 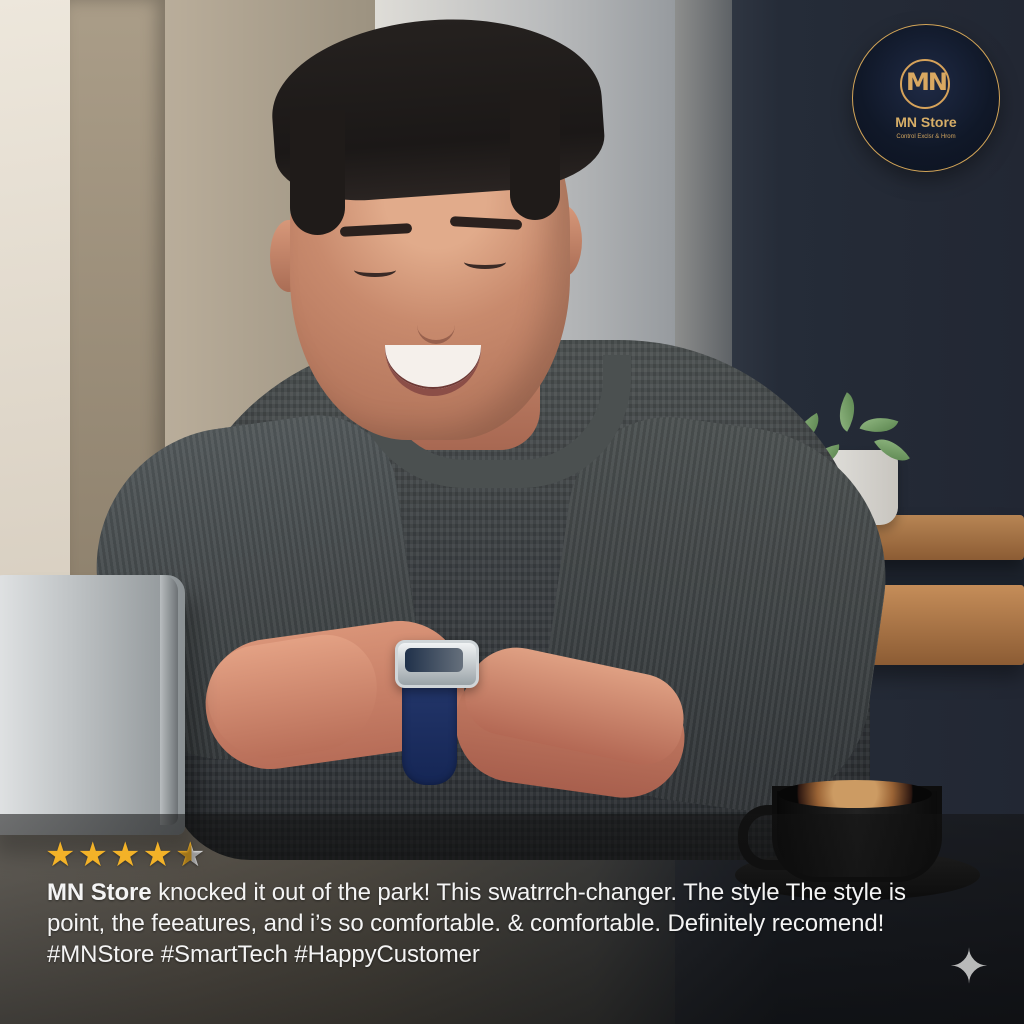 What do you see at coordinates (436, 314) in the screenshot?
I see `nose` at bounding box center [436, 314].